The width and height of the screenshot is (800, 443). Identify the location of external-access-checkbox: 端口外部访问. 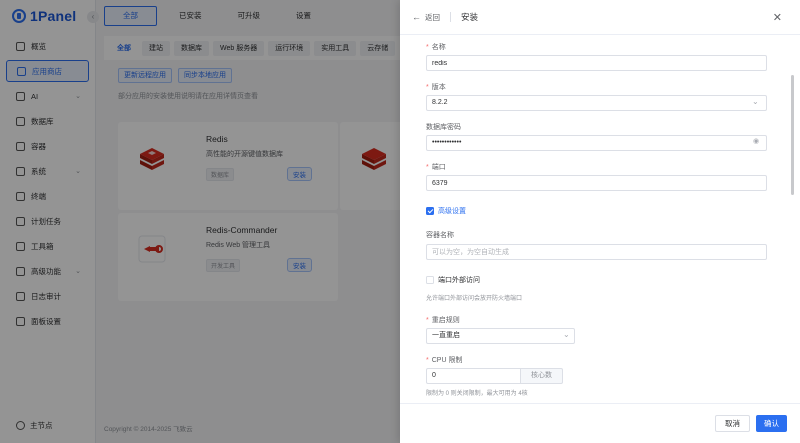
(453, 280).